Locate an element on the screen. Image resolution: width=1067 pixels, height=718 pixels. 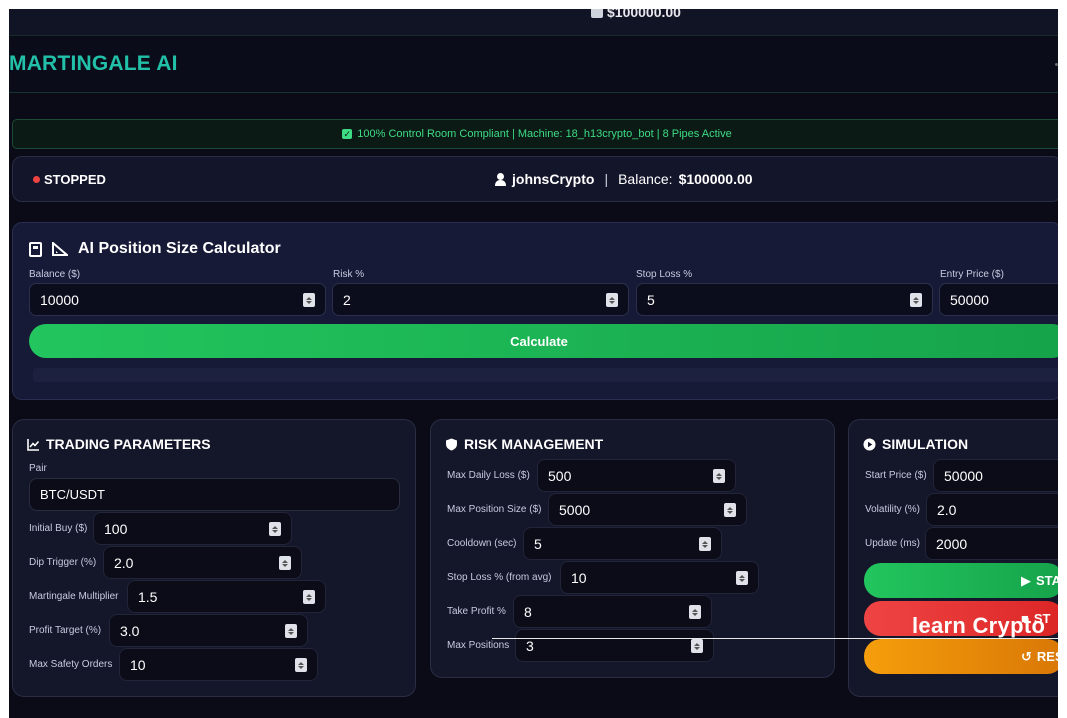
trading-title: TRADING PARAMETERS is located at coordinates (119, 444).